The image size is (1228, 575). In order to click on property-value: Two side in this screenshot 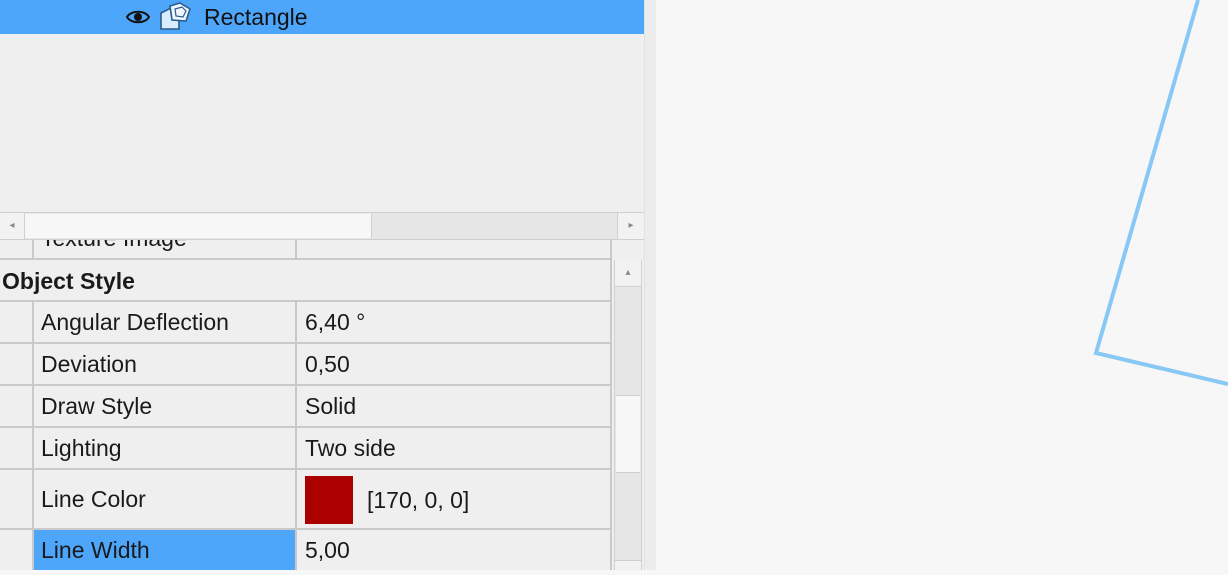, I will do `click(454, 448)`.